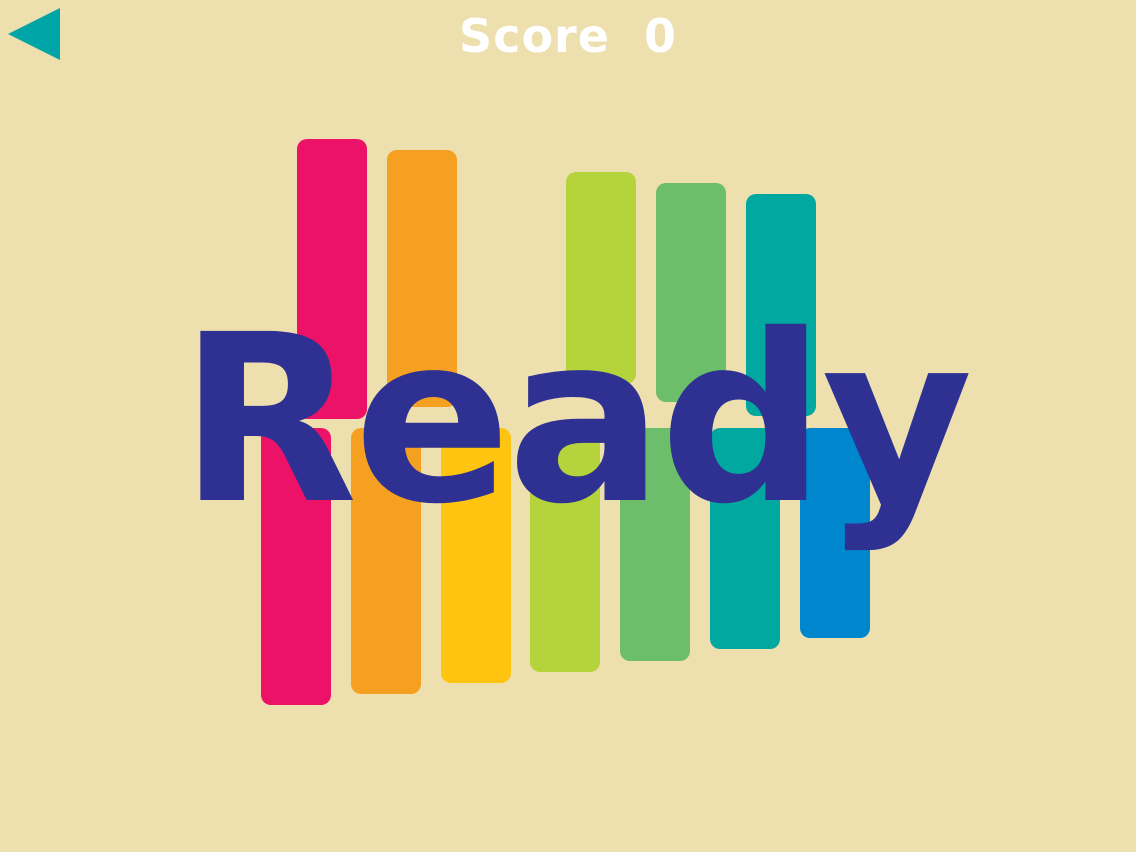 The height and width of the screenshot is (852, 1136). What do you see at coordinates (660, 36) in the screenshot?
I see `score-value: 0` at bounding box center [660, 36].